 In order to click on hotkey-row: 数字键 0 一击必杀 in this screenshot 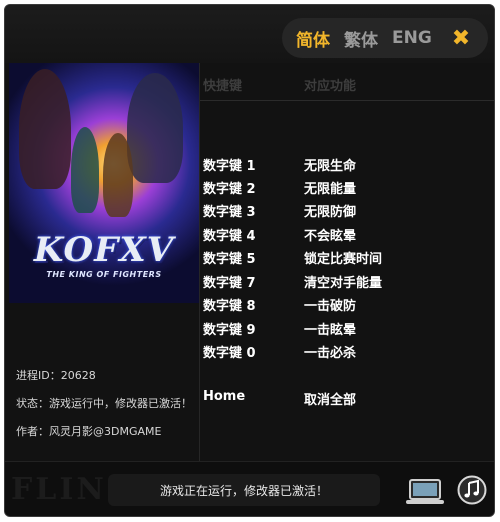, I will do `click(347, 350)`.